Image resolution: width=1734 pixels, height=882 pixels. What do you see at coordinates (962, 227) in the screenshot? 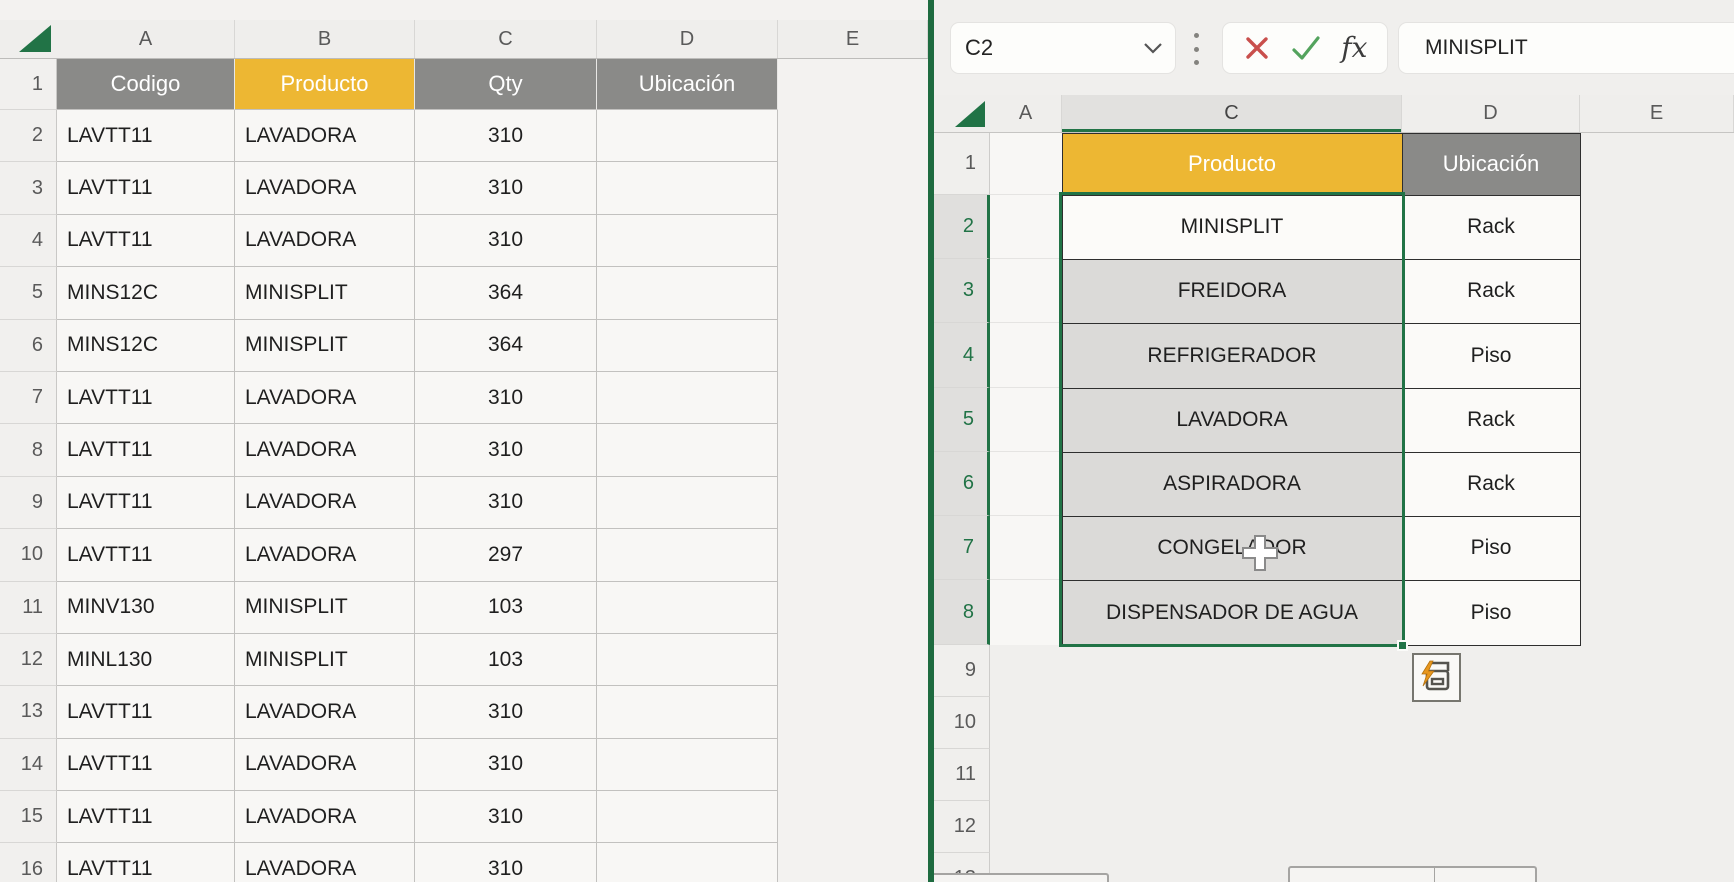
I see `right-row-header: 2` at bounding box center [962, 227].